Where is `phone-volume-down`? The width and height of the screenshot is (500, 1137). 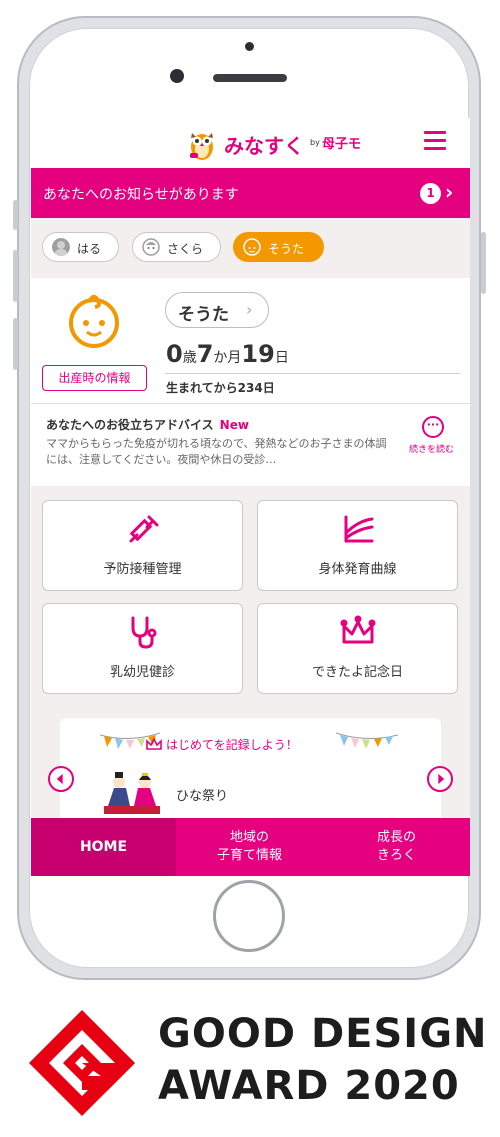
phone-volume-down is located at coordinates (15, 344).